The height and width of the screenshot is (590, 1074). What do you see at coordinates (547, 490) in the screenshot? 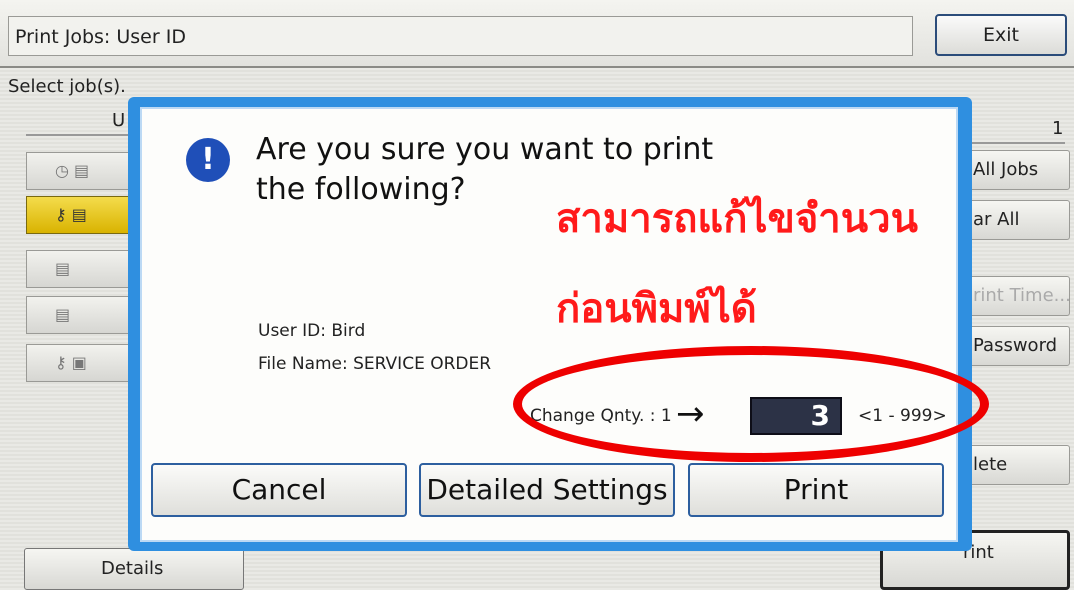
I see `detailed-settings-button: Detailed Settings` at bounding box center [547, 490].